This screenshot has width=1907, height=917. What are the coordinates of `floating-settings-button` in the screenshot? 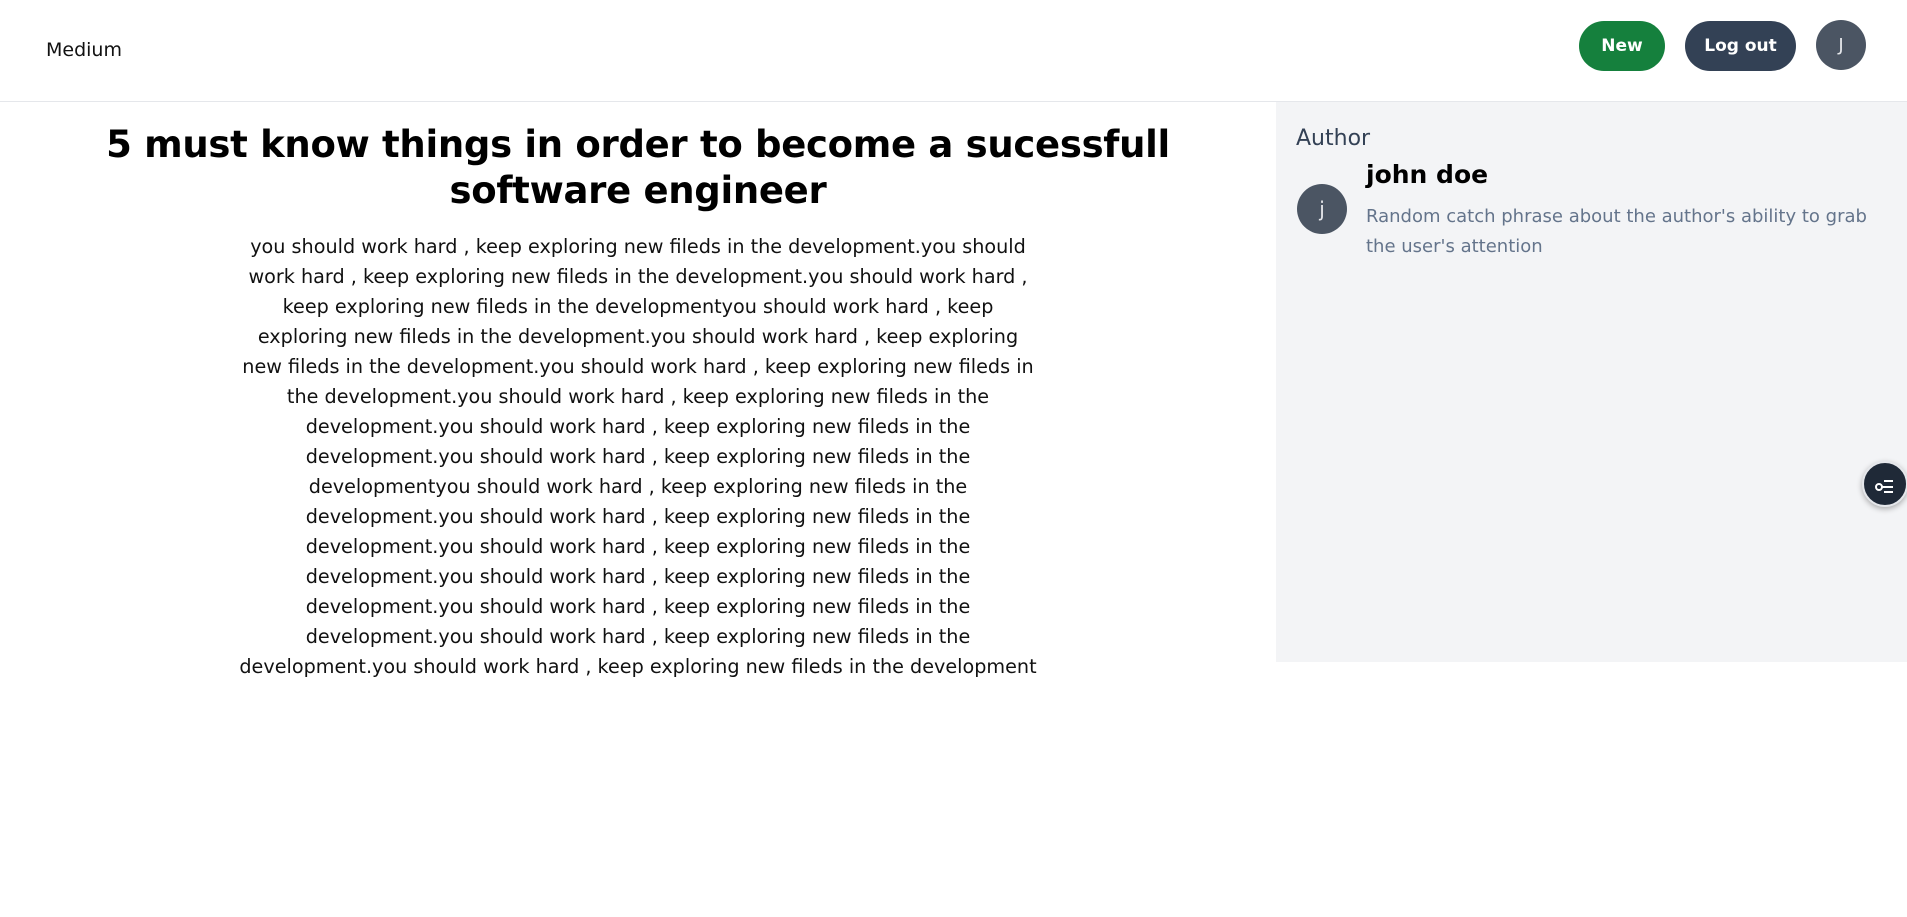 It's located at (1884, 484).